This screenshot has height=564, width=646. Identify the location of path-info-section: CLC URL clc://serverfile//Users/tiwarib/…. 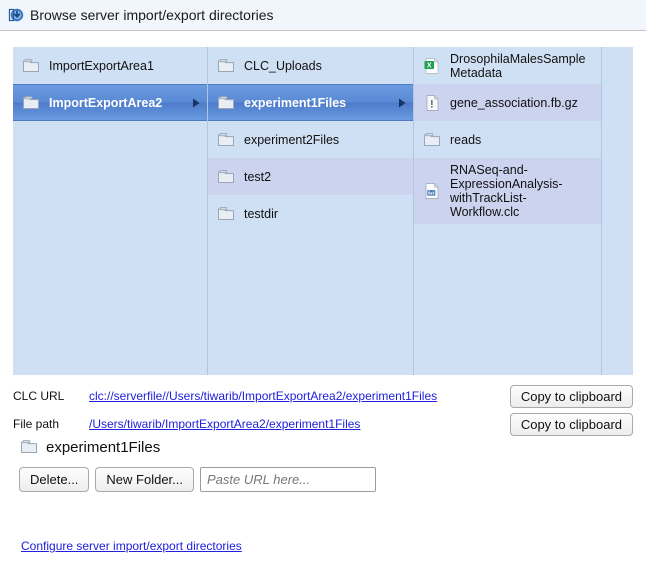
(323, 410).